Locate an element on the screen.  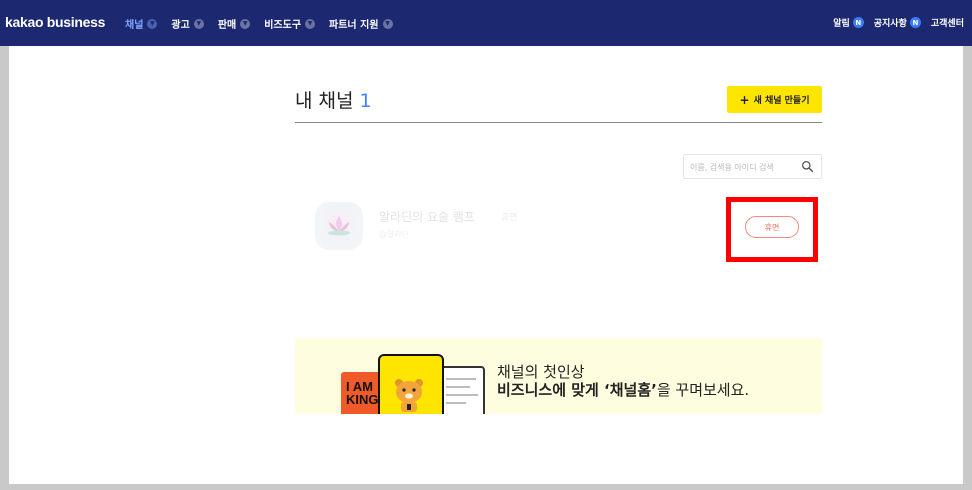
nav-item-biz-tools: 비즈도구 ▼ is located at coordinates (290, 23).